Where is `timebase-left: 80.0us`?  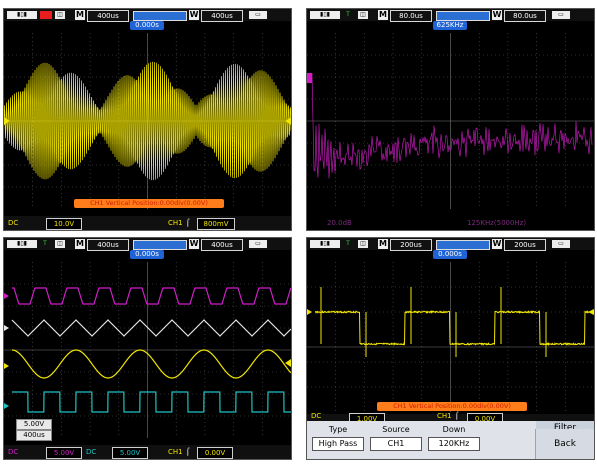 timebase-left: 80.0us is located at coordinates (411, 16).